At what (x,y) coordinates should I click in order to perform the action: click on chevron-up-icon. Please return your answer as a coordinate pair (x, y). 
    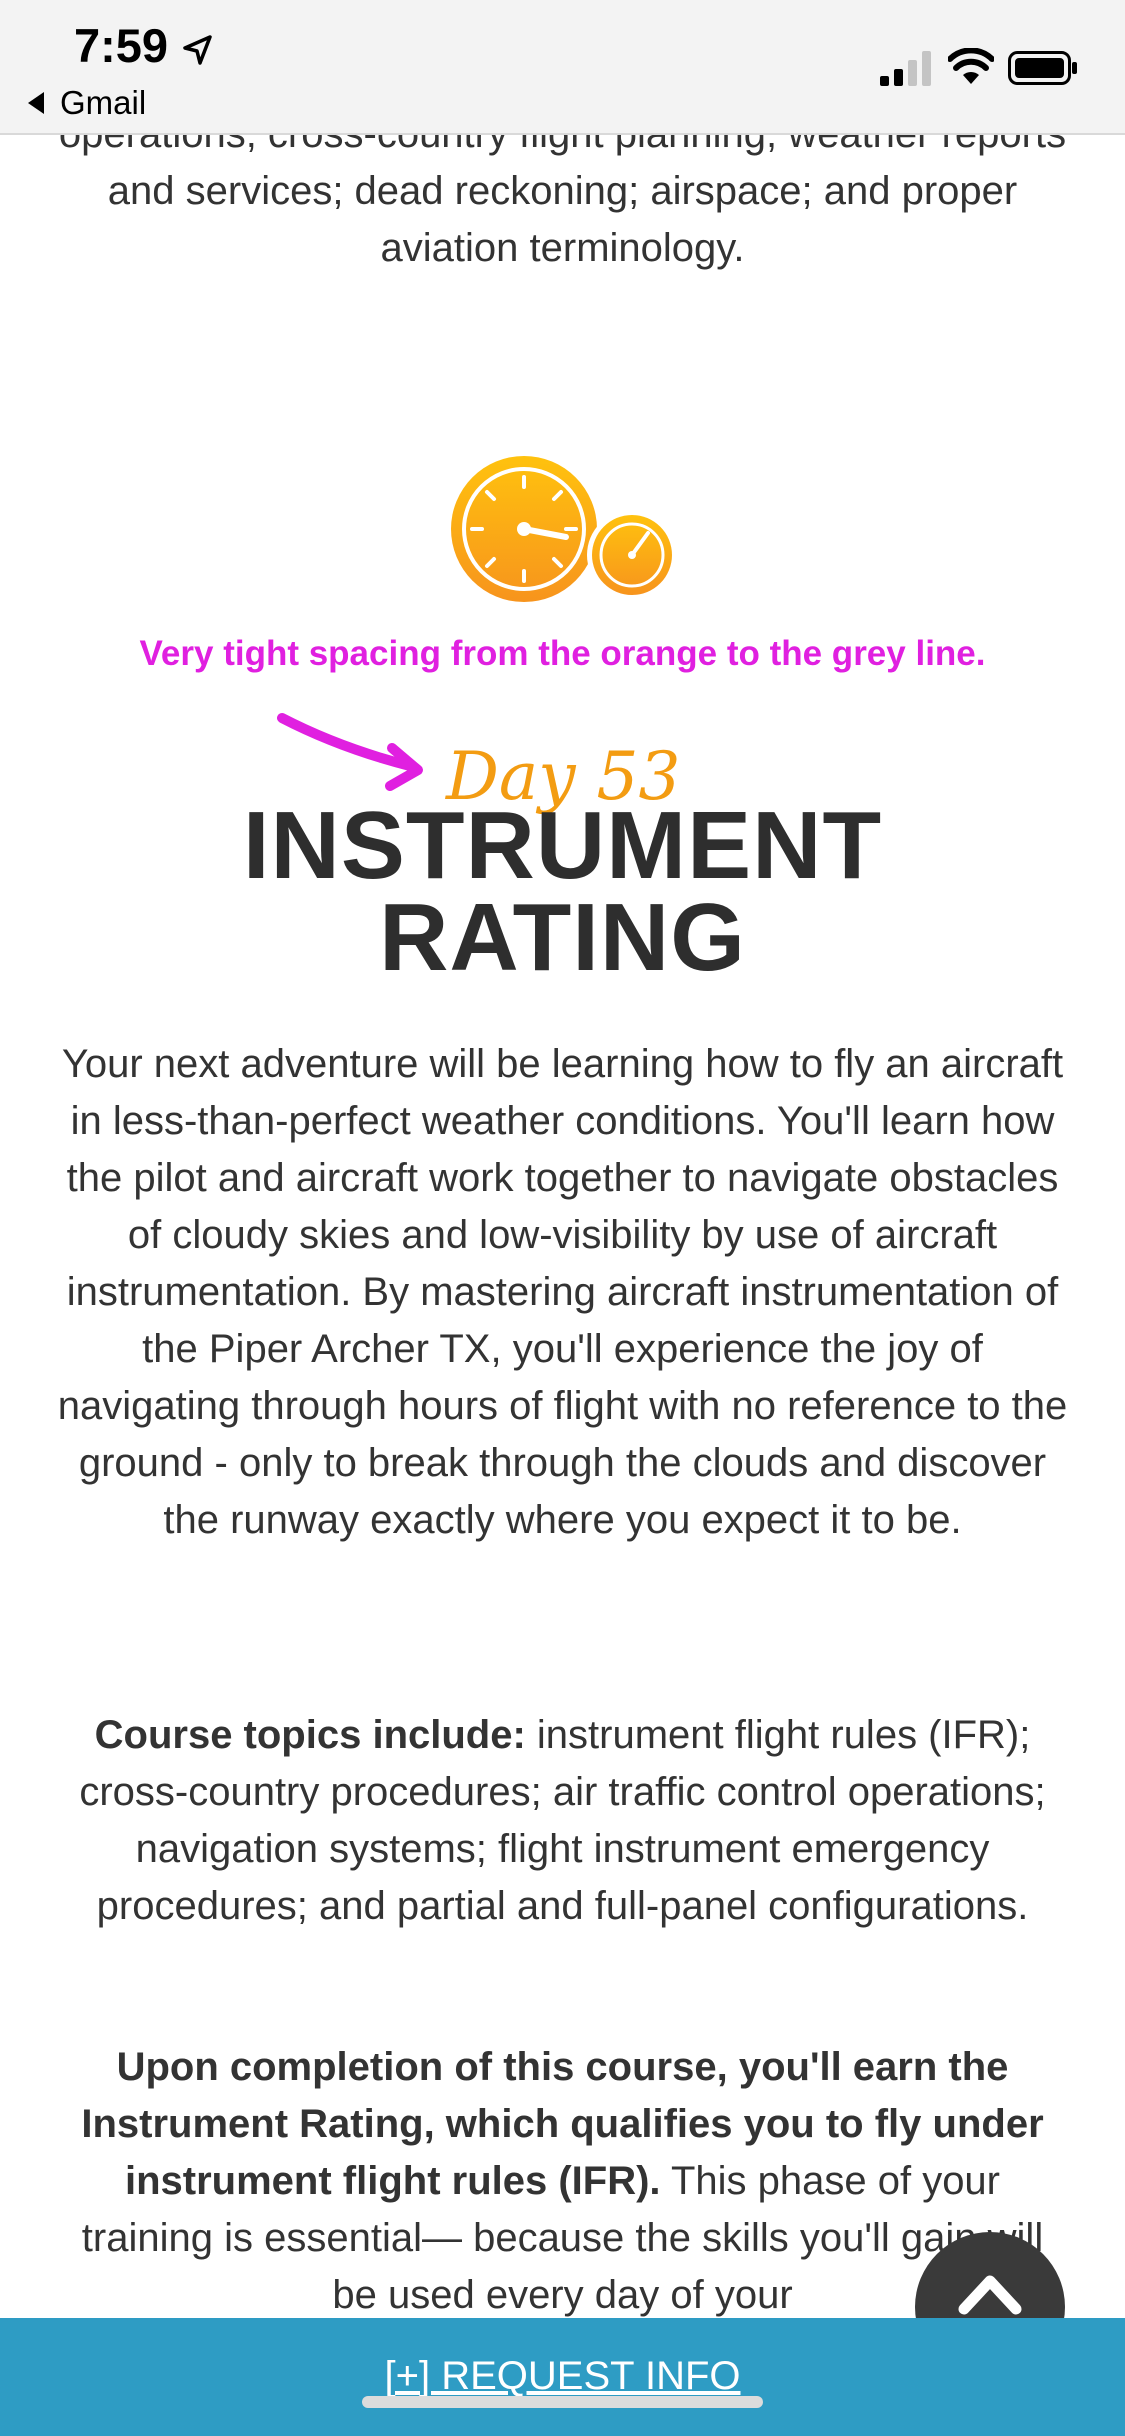
    Looking at the image, I should click on (990, 2295).